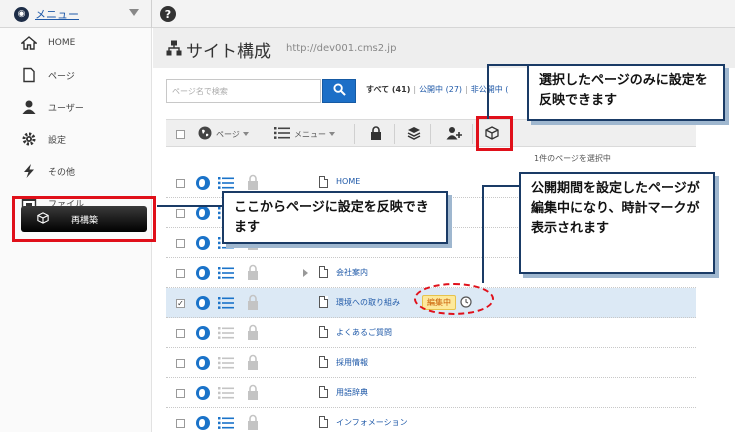 This screenshot has height=432, width=735. I want to click on callout-editing: 公開期間を設定したページが編集中になり、時計マークが表示されます, so click(617, 223).